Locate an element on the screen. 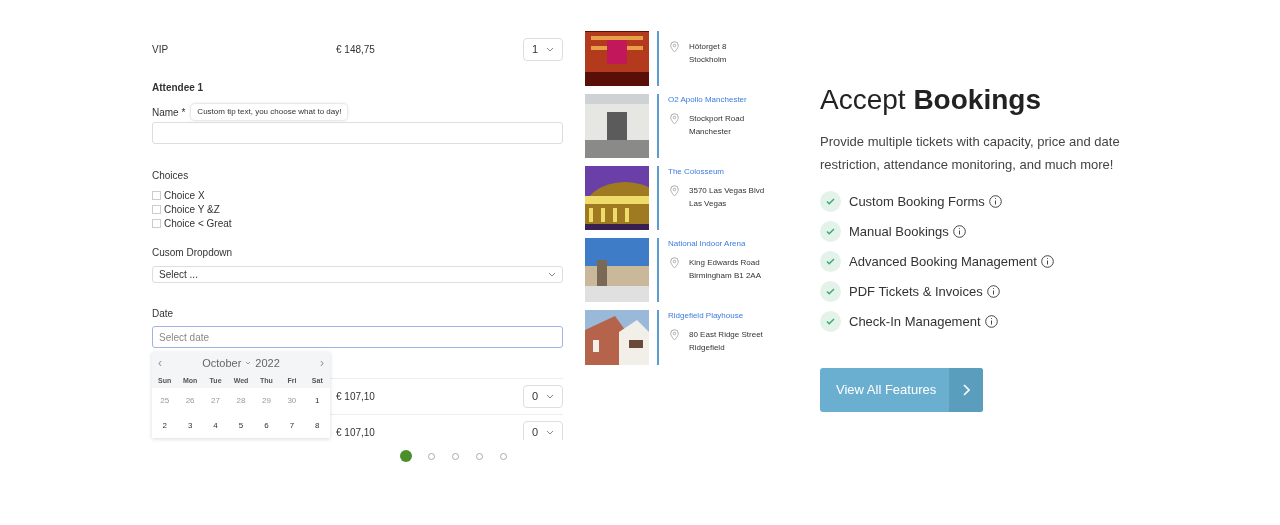 The image size is (1280, 525). checkbox-label: Choice Y &Z is located at coordinates (192, 209).